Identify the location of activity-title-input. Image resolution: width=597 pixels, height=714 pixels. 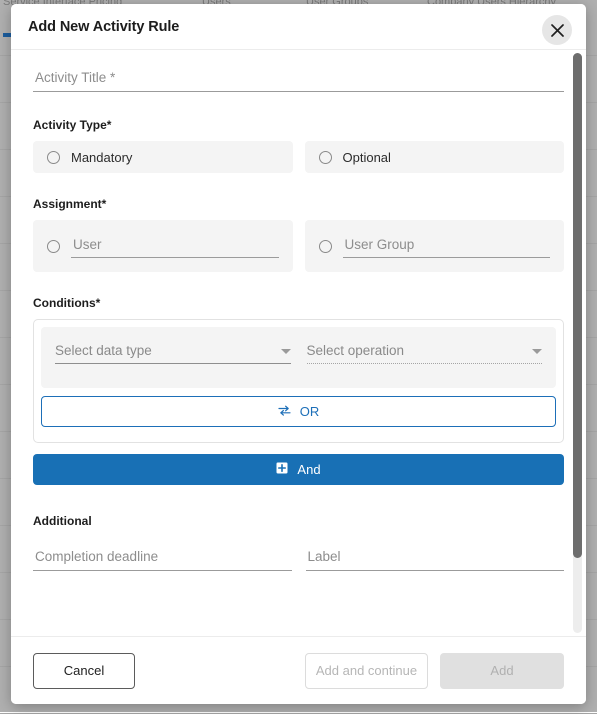
(298, 79).